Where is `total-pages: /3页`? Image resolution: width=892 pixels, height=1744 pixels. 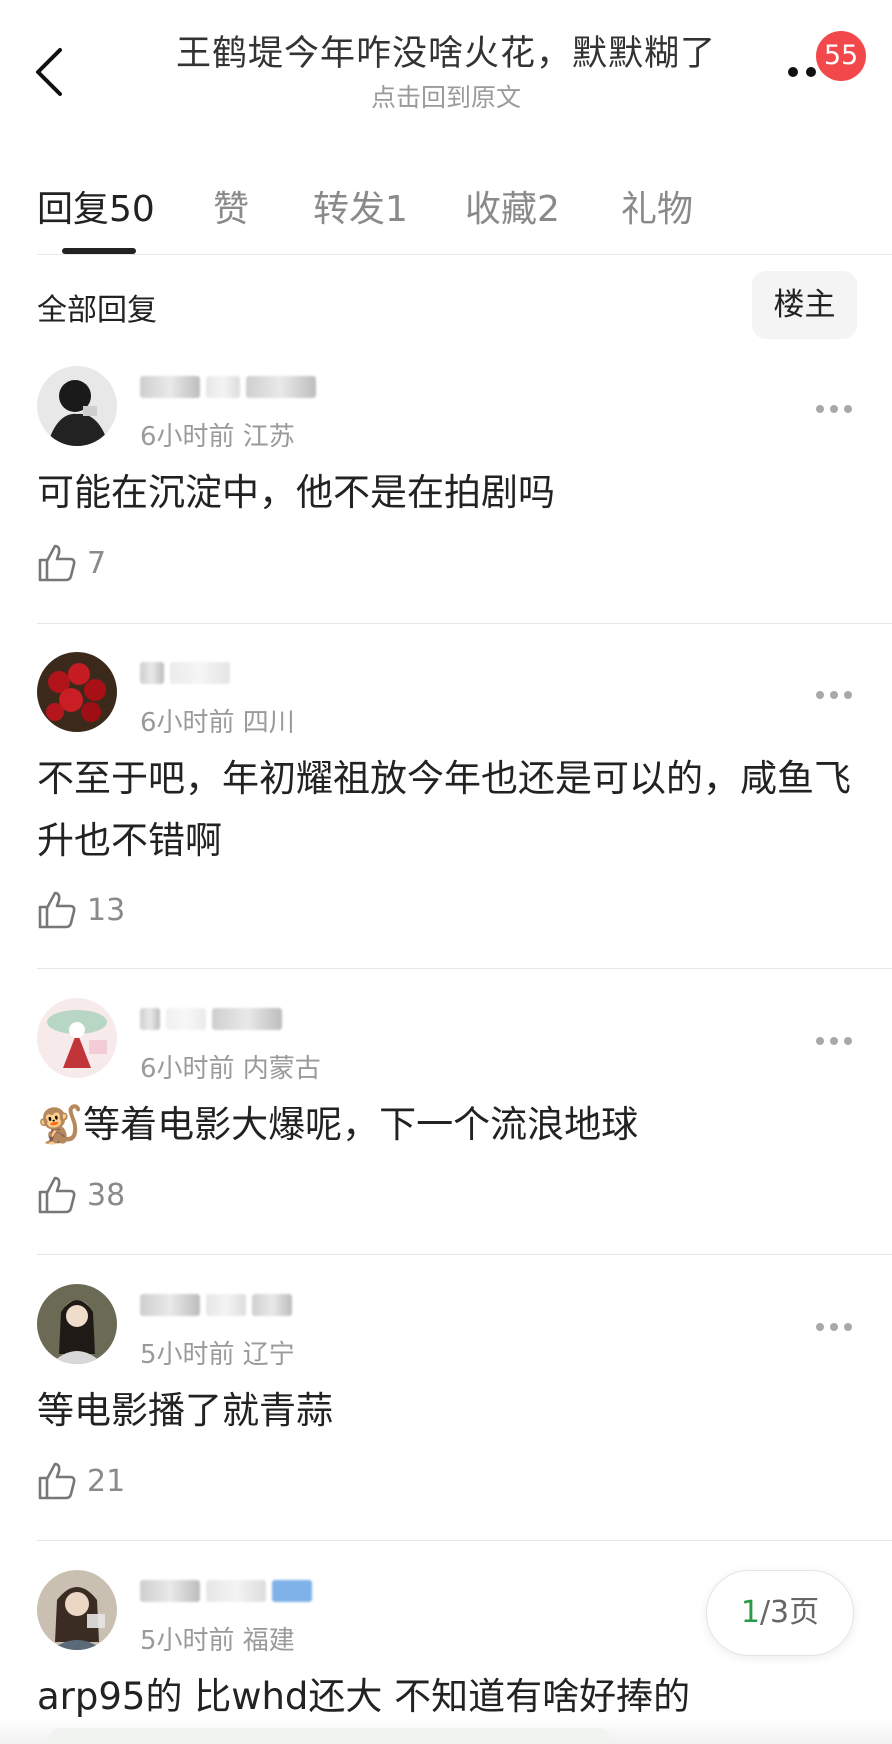
total-pages: /3页 is located at coordinates (789, 1612).